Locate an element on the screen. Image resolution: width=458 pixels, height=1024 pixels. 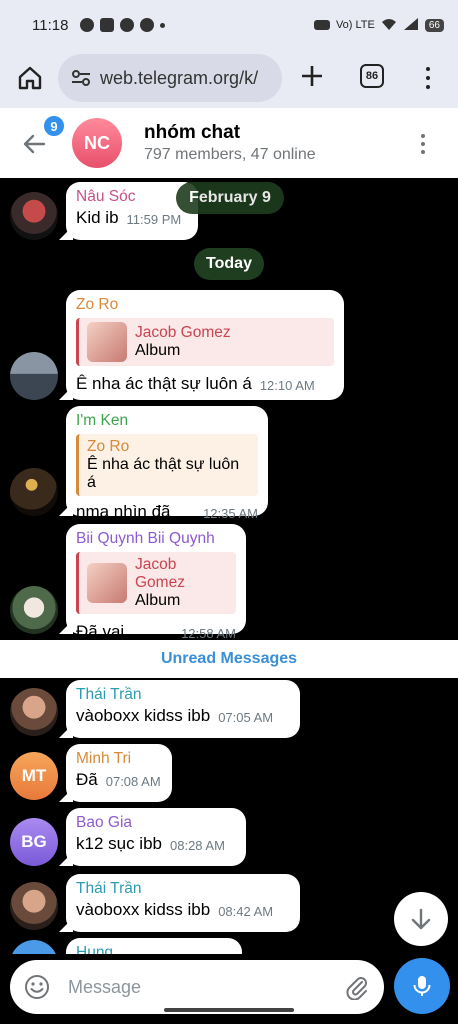
browser-toolbar: web.telegram.org/k/ 86 is located at coordinates (229, 79).